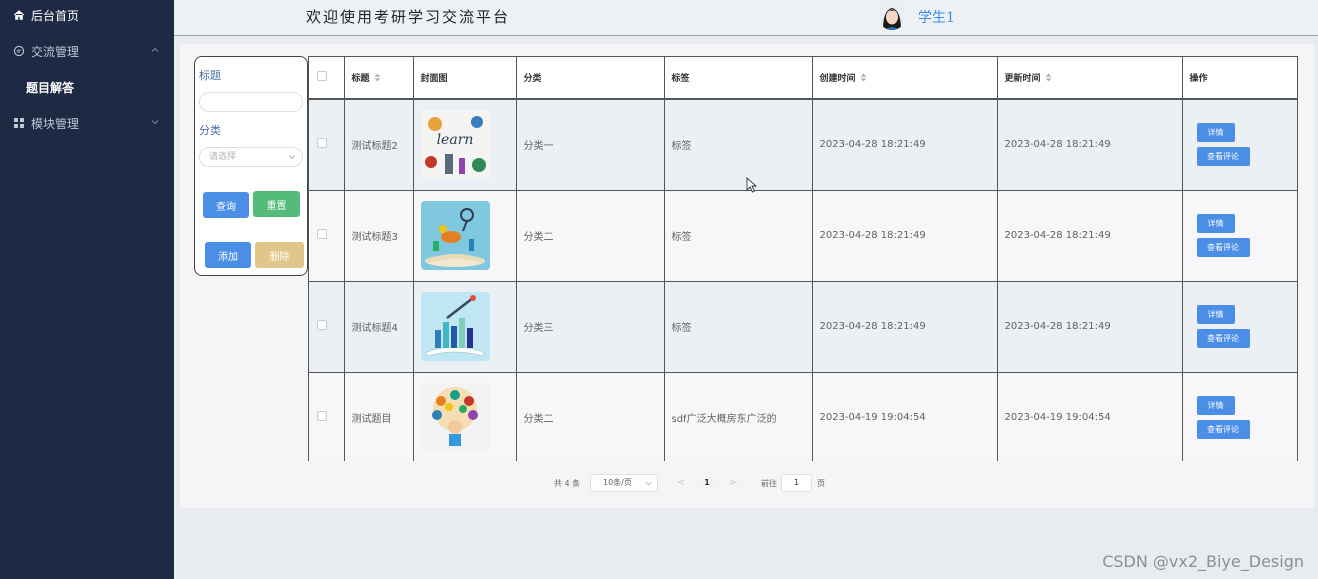 This screenshot has width=1318, height=579. What do you see at coordinates (279, 255) in the screenshot?
I see `delete-button: 删除` at bounding box center [279, 255].